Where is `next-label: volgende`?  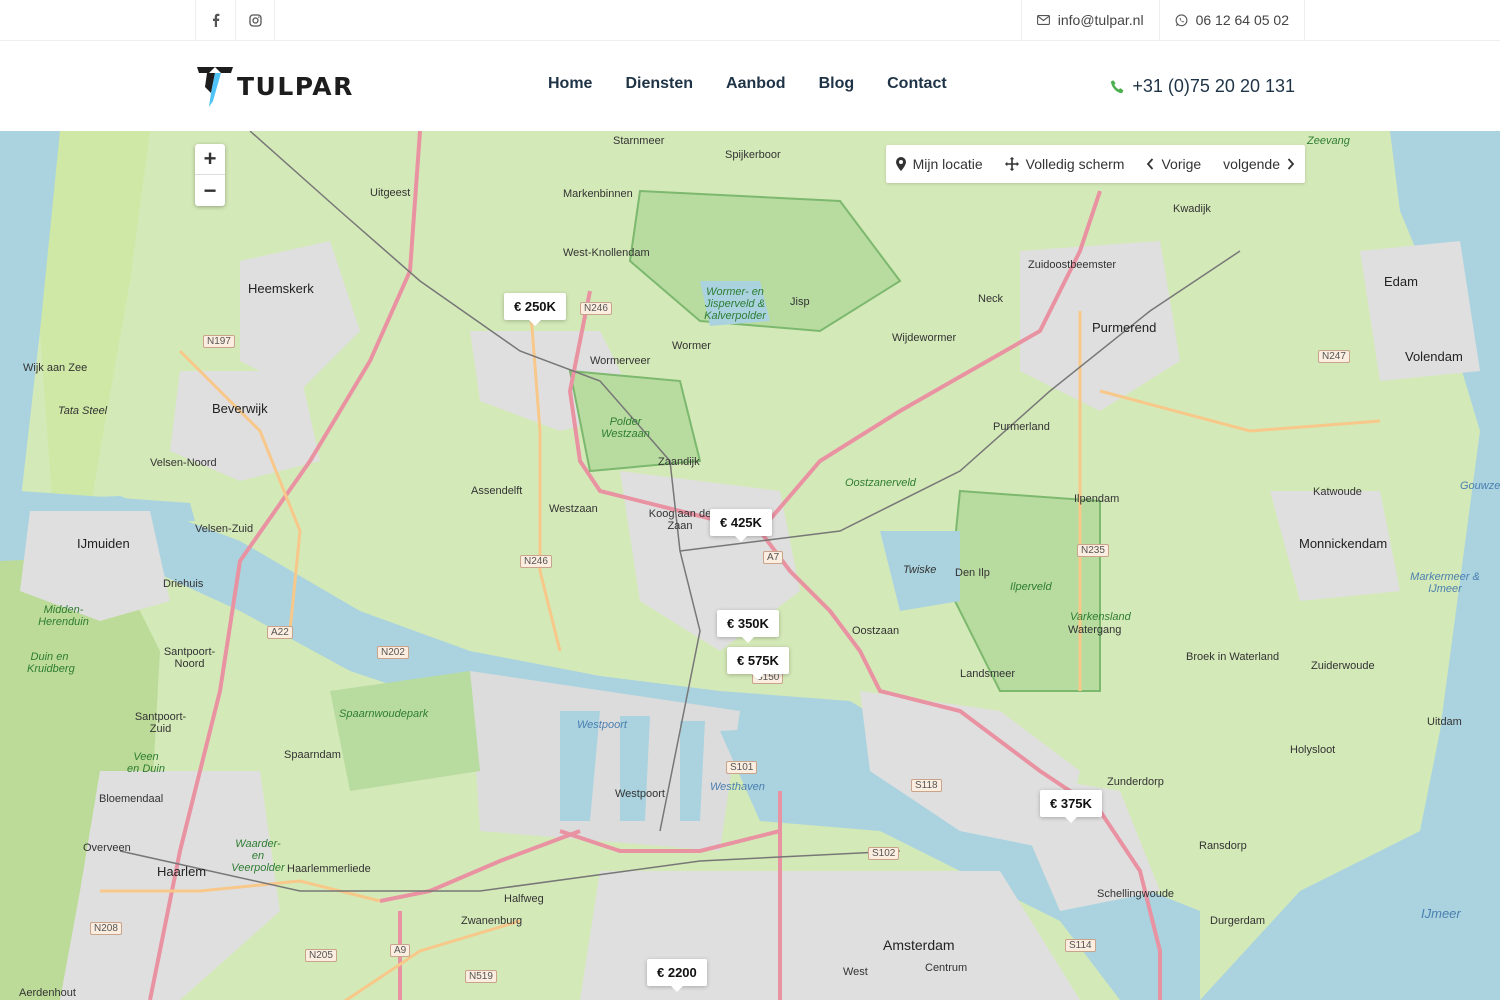
next-label: volgende is located at coordinates (1251, 164).